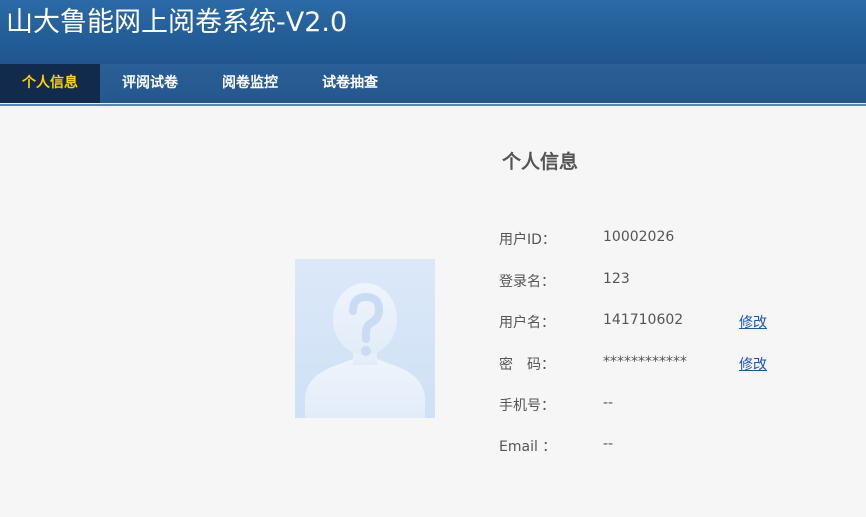 Image resolution: width=866 pixels, height=517 pixels. Describe the element at coordinates (527, 240) in the screenshot. I see `field-label-user-id: 用户ID：` at that location.